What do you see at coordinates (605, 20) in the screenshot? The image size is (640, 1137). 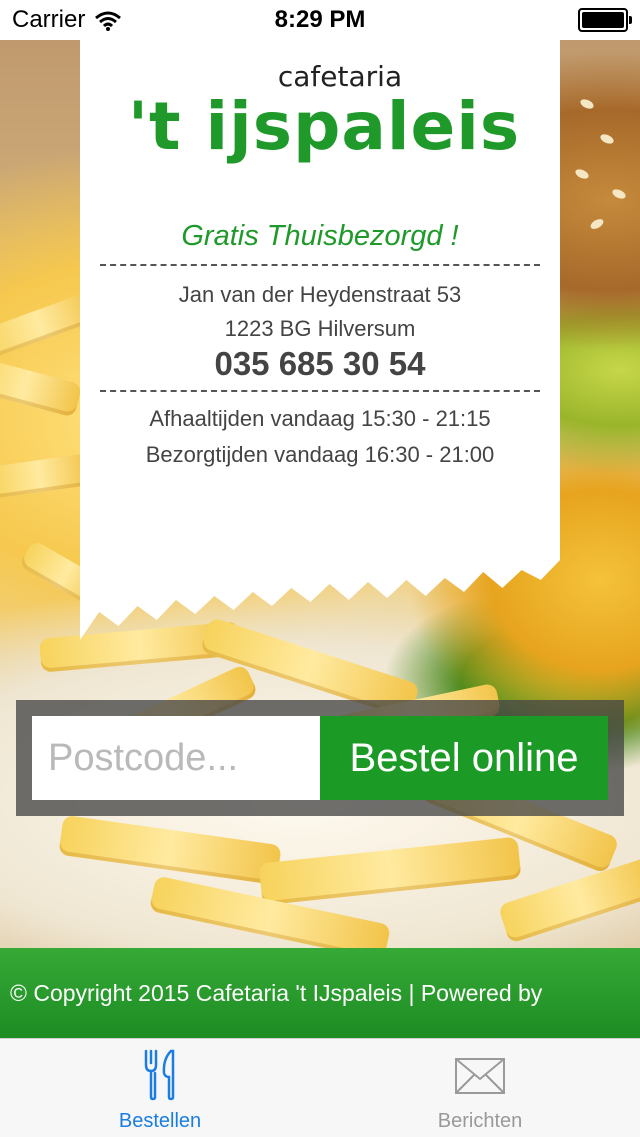 I see `battery-icon` at bounding box center [605, 20].